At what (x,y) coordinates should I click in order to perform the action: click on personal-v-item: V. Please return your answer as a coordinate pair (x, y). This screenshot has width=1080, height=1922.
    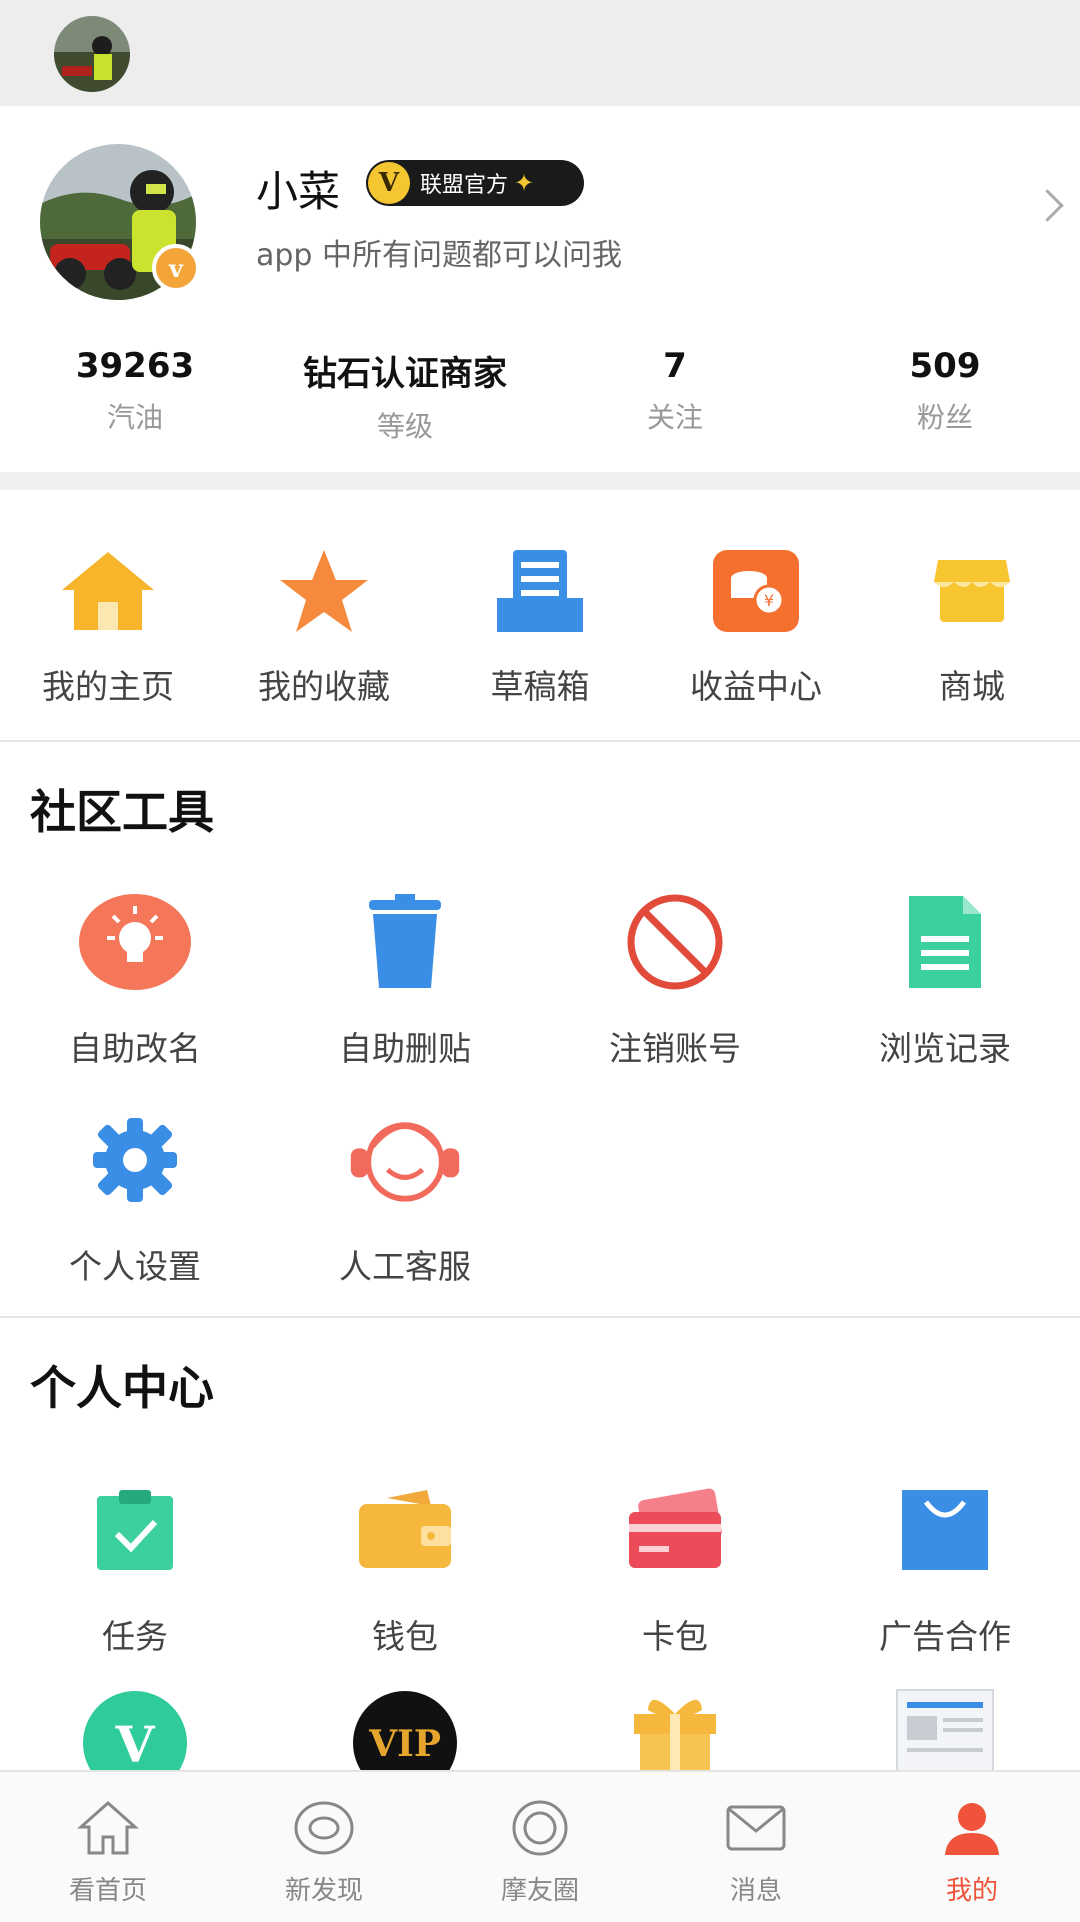
    Looking at the image, I should click on (135, 1729).